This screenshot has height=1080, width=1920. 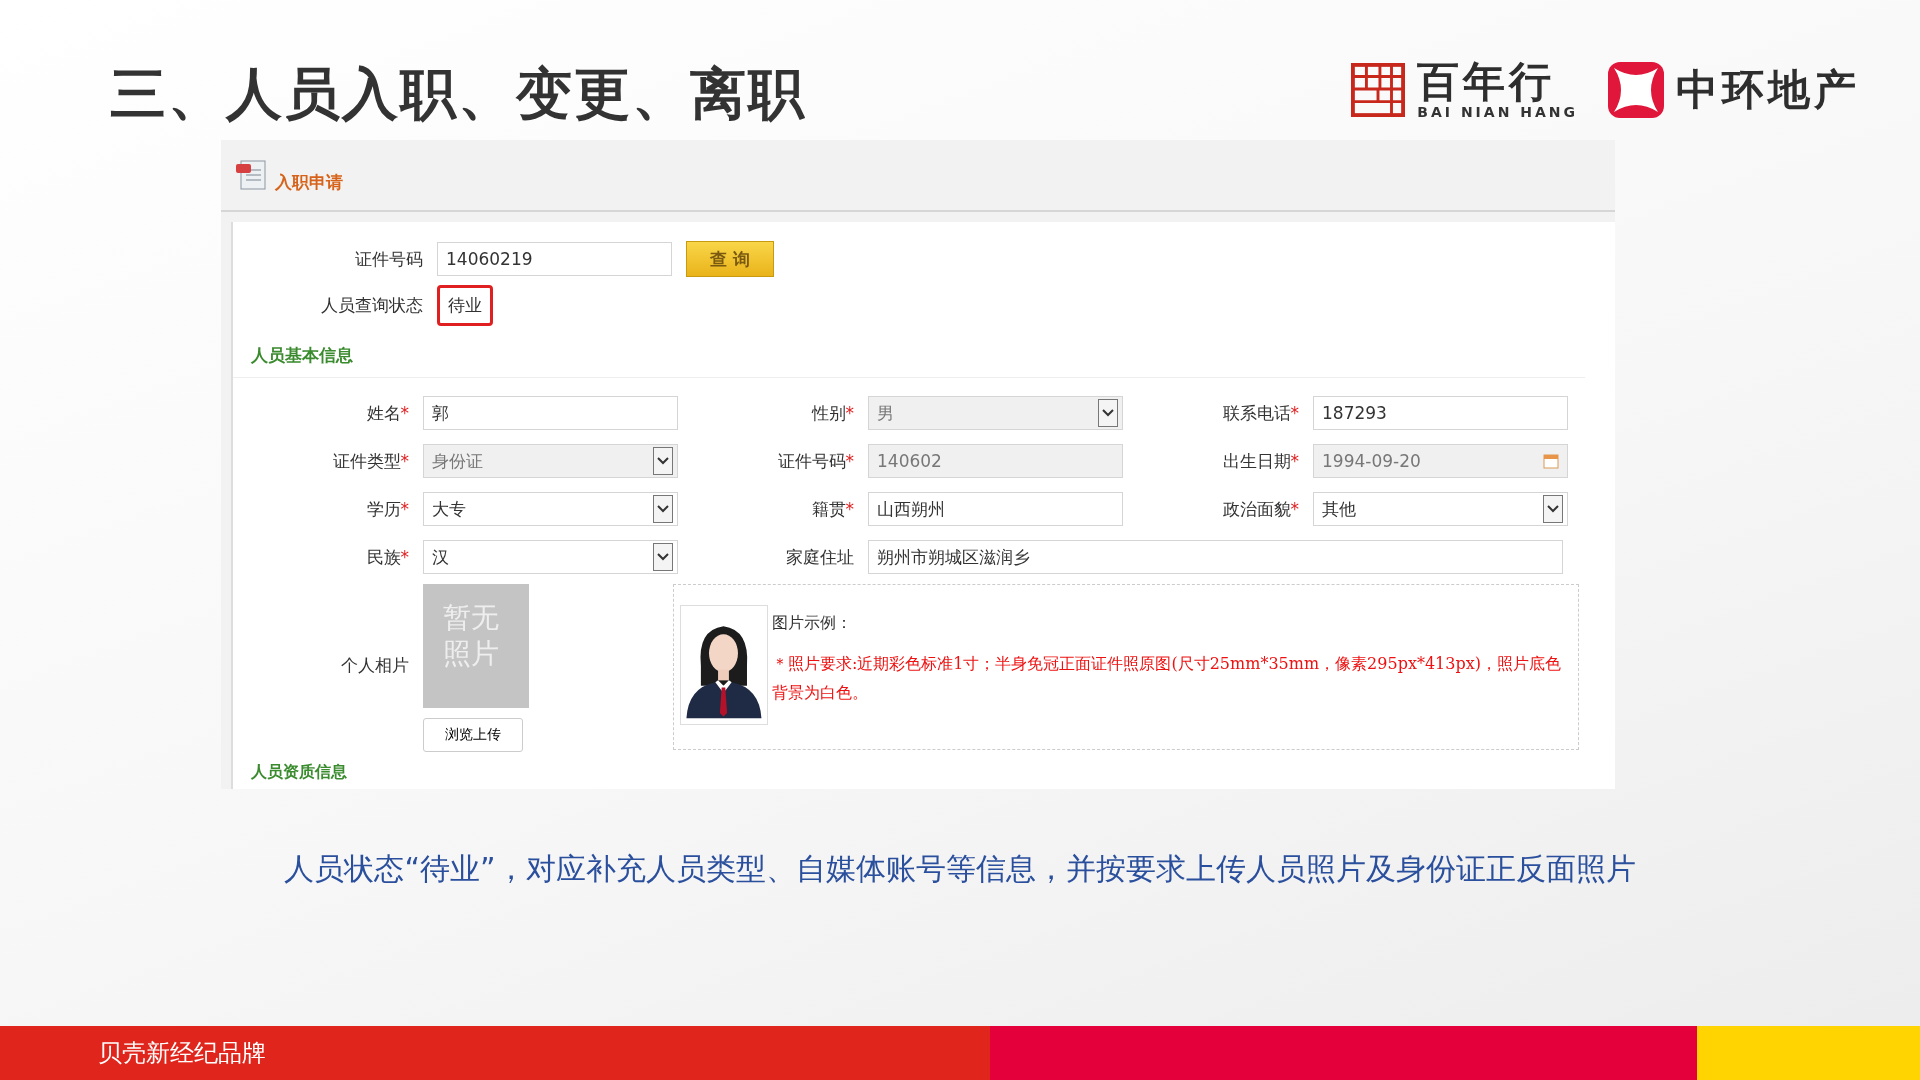 I want to click on field-label: 联系电话, so click(x=1256, y=412).